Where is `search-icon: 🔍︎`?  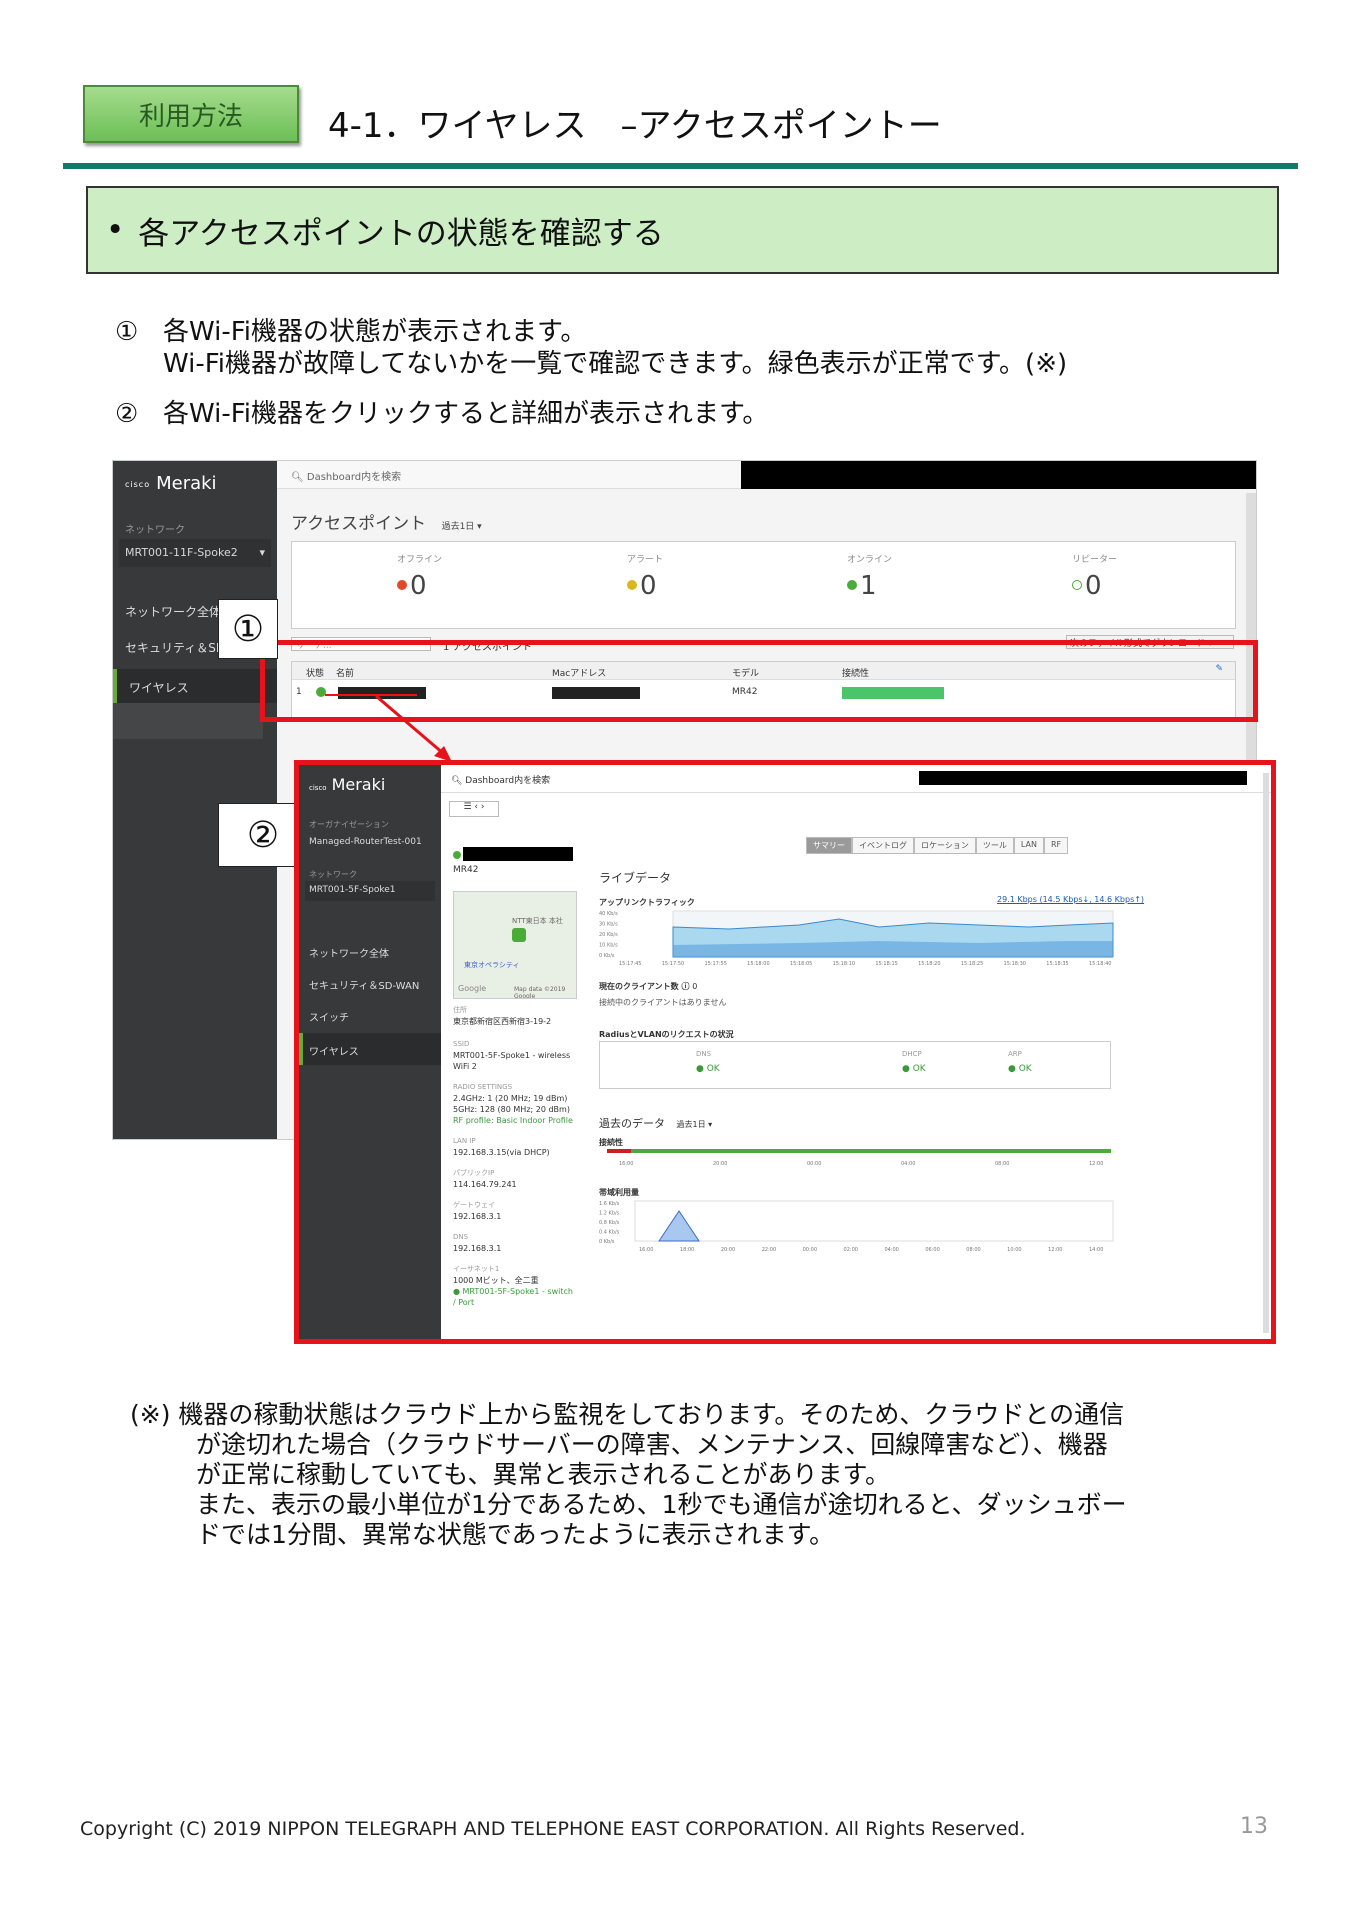
search-icon: 🔍︎ is located at coordinates (299, 477).